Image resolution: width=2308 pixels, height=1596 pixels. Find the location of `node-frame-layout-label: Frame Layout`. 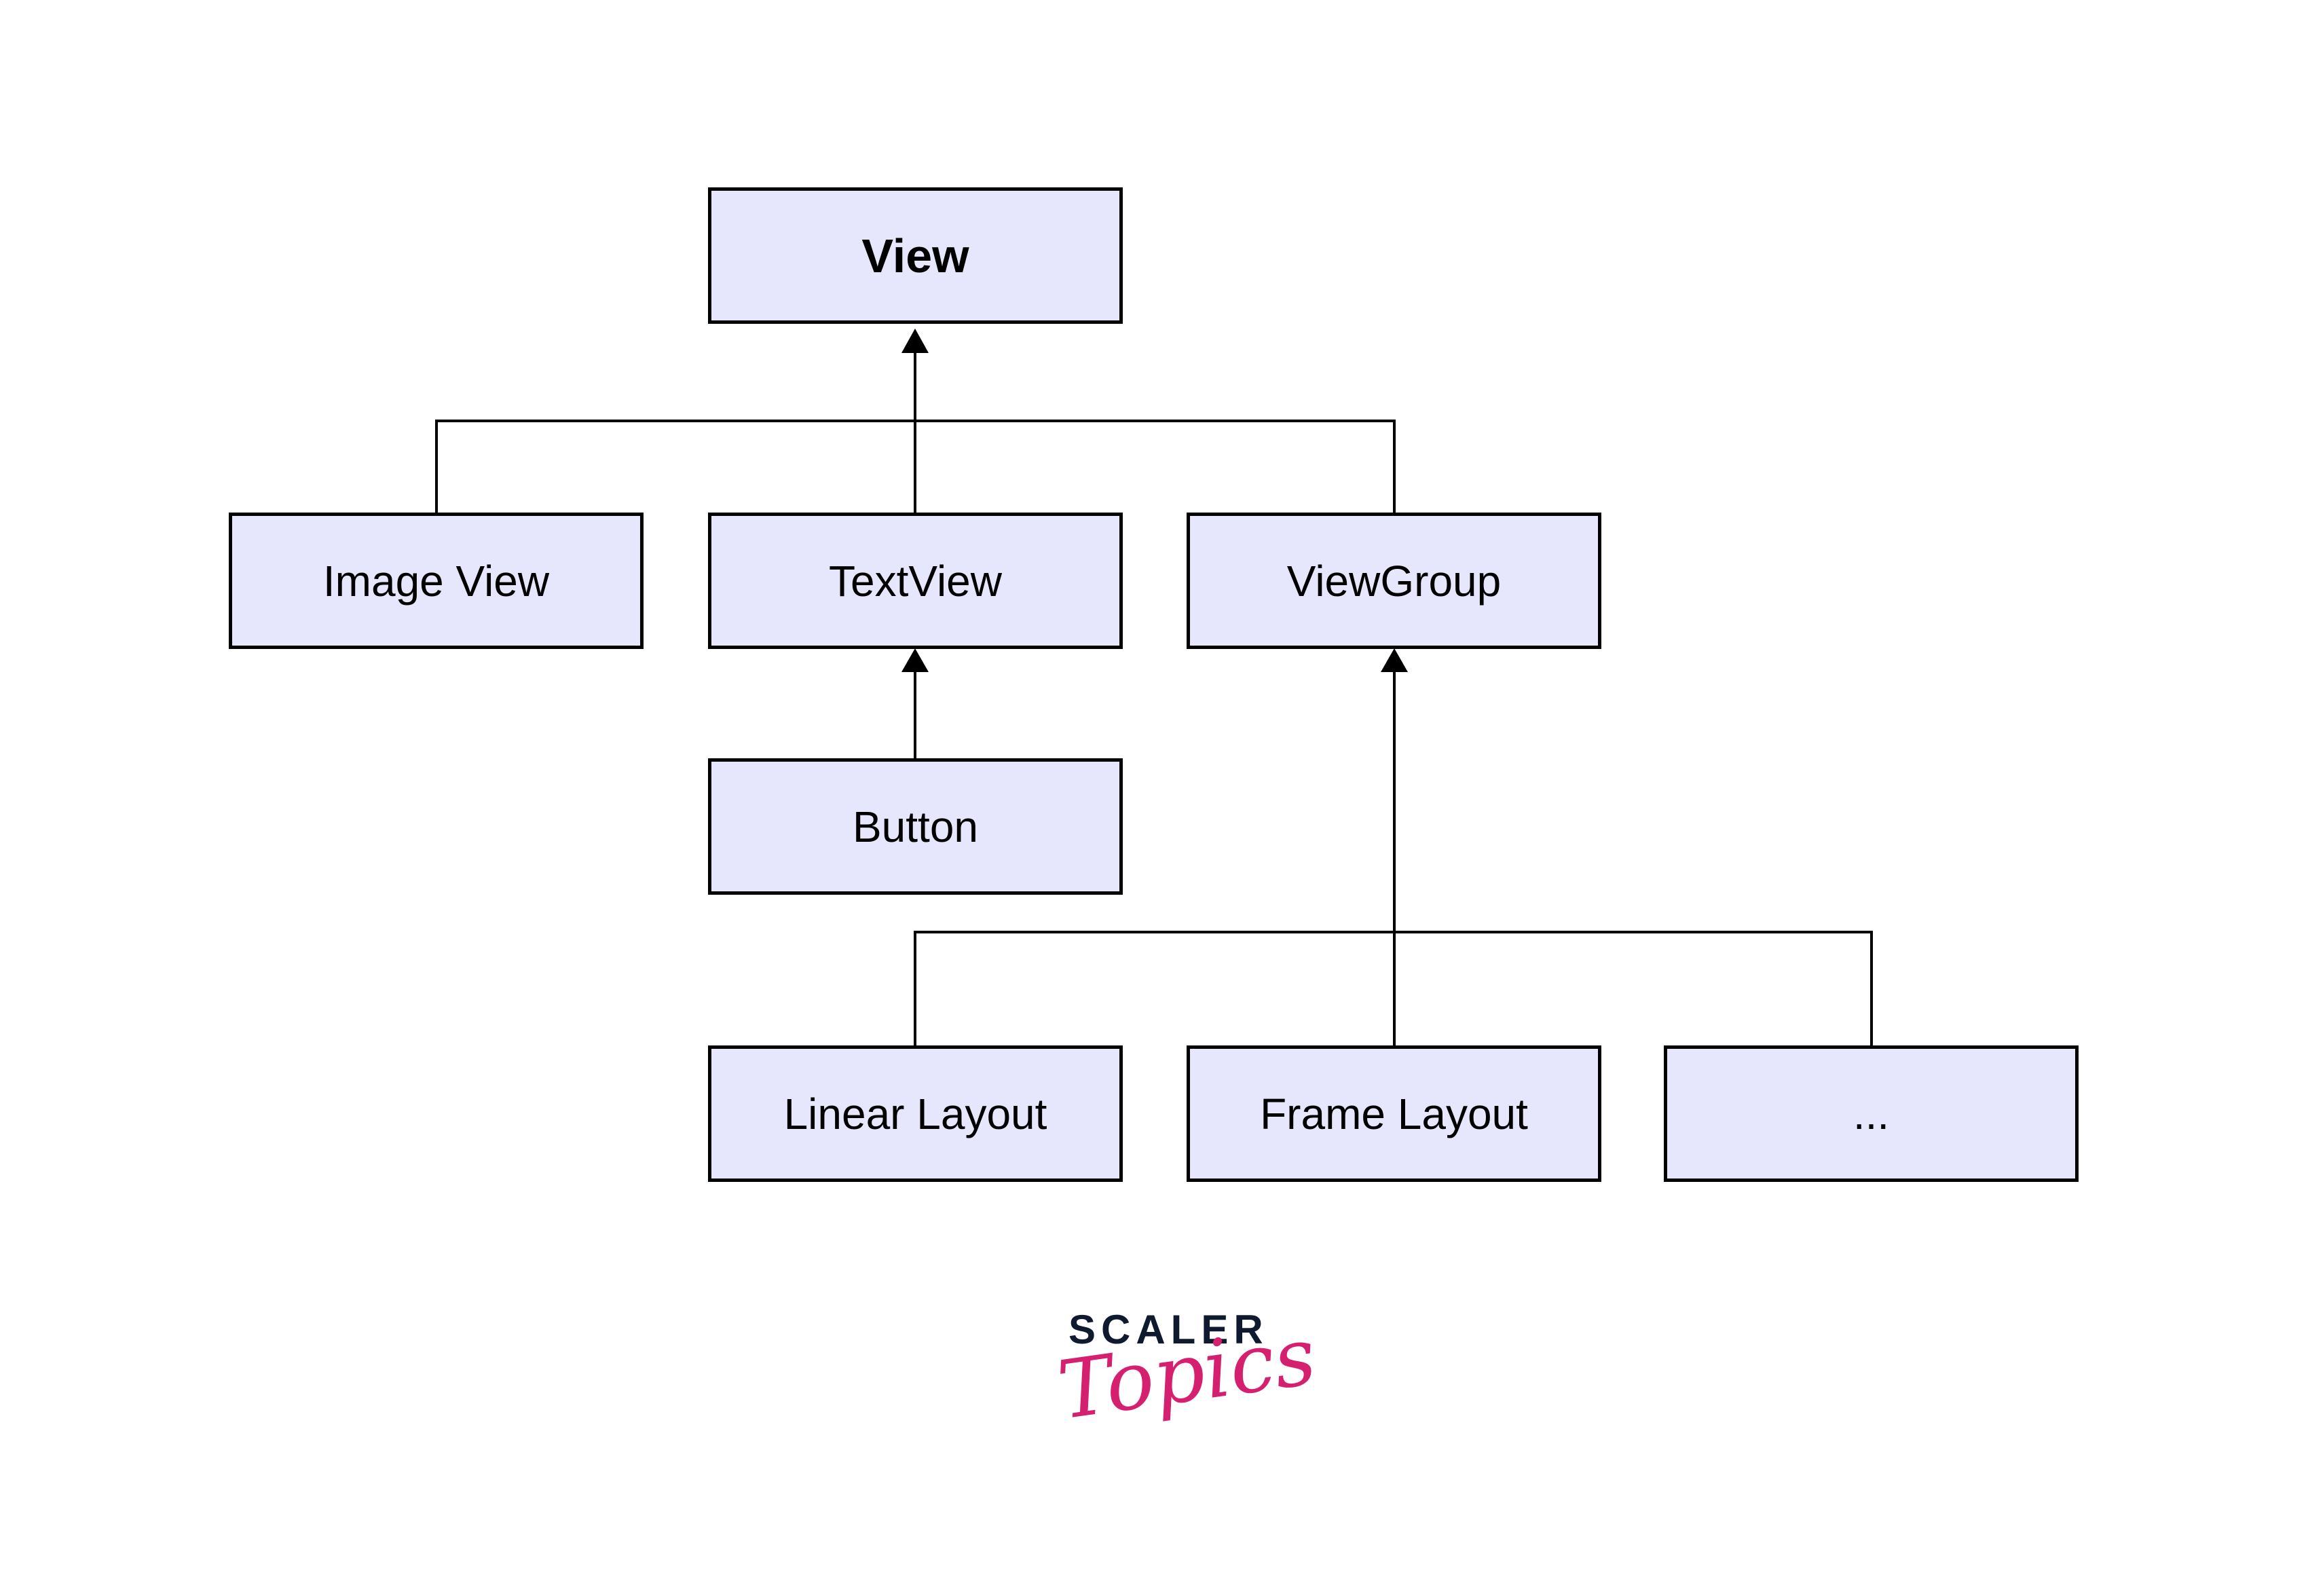

node-frame-layout-label: Frame Layout is located at coordinates (1394, 1113).